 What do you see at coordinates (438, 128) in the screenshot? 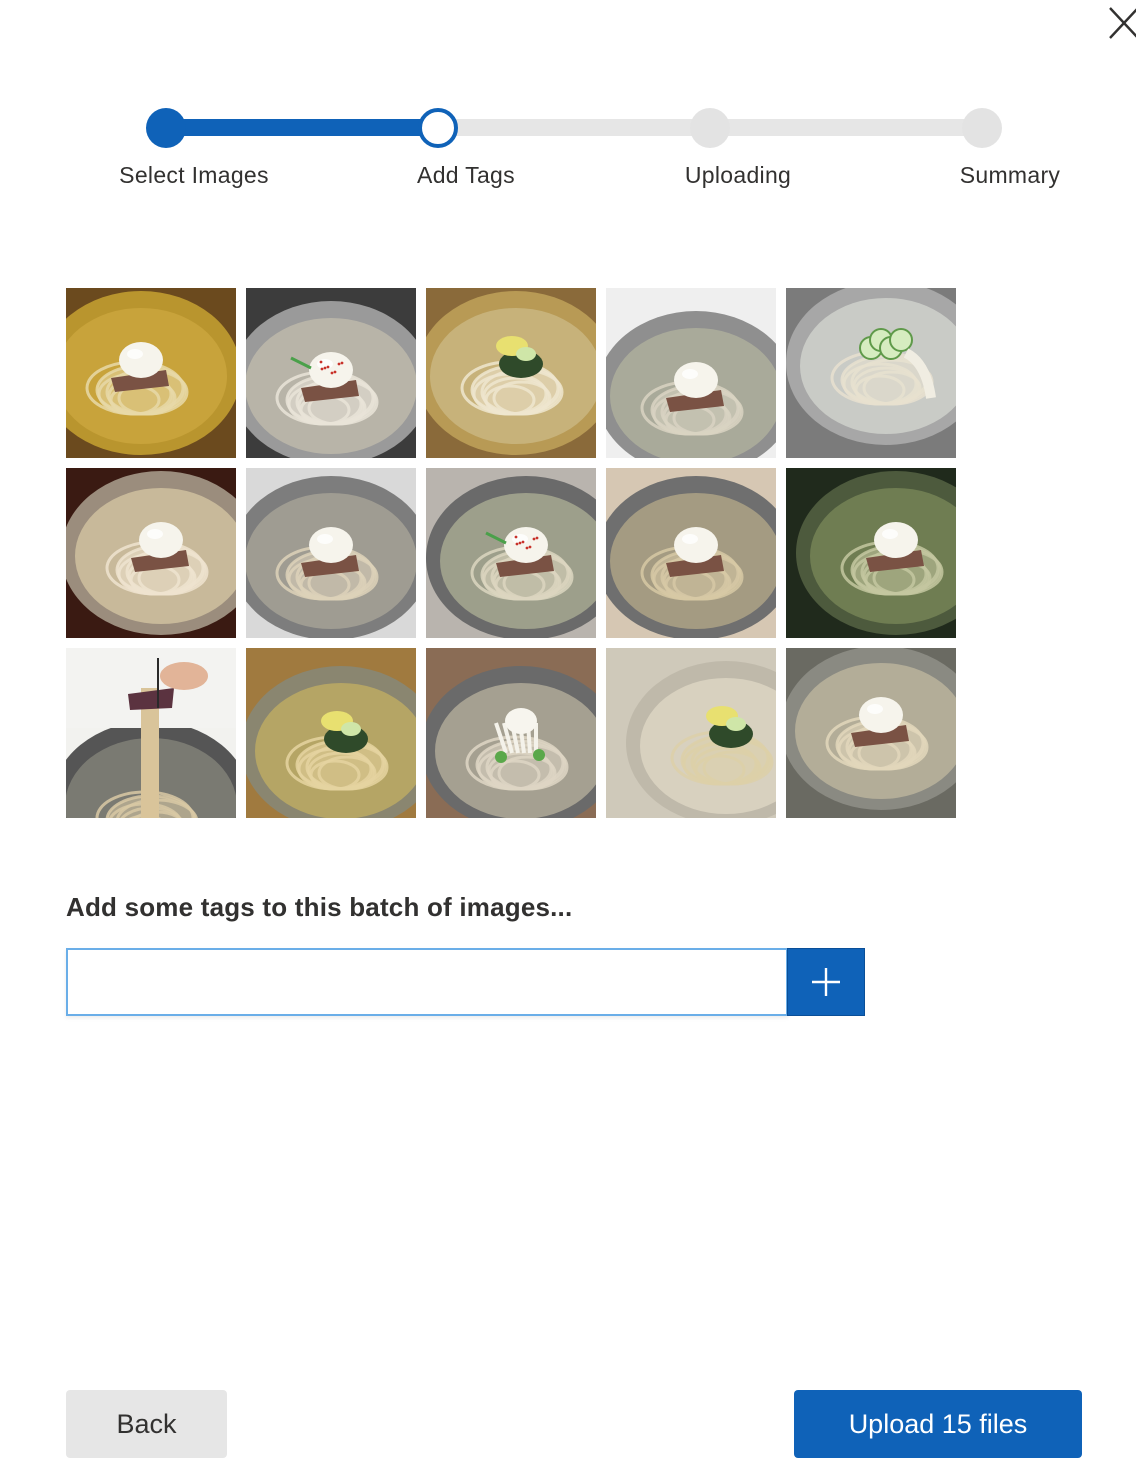
I see `step-dot-add-tags` at bounding box center [438, 128].